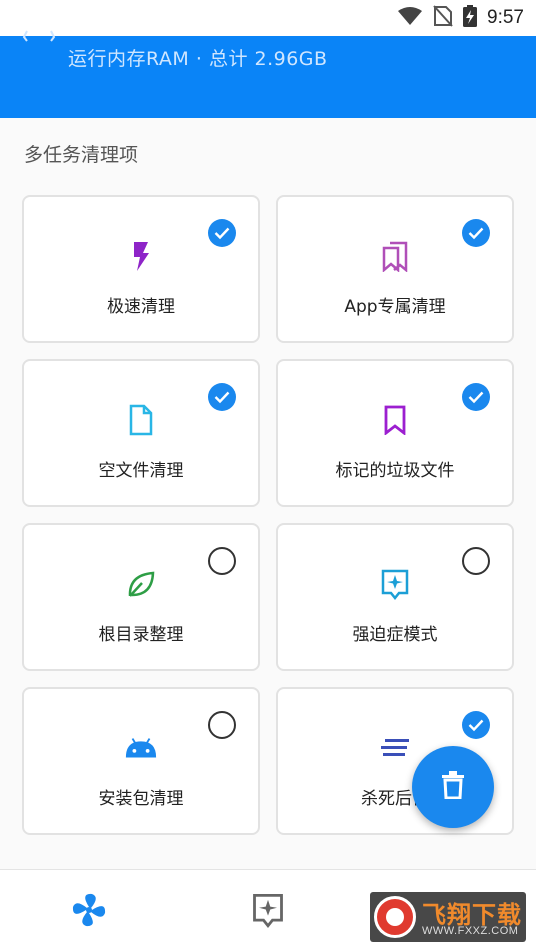 The width and height of the screenshot is (536, 952). What do you see at coordinates (141, 748) in the screenshot?
I see `android-icon` at bounding box center [141, 748].